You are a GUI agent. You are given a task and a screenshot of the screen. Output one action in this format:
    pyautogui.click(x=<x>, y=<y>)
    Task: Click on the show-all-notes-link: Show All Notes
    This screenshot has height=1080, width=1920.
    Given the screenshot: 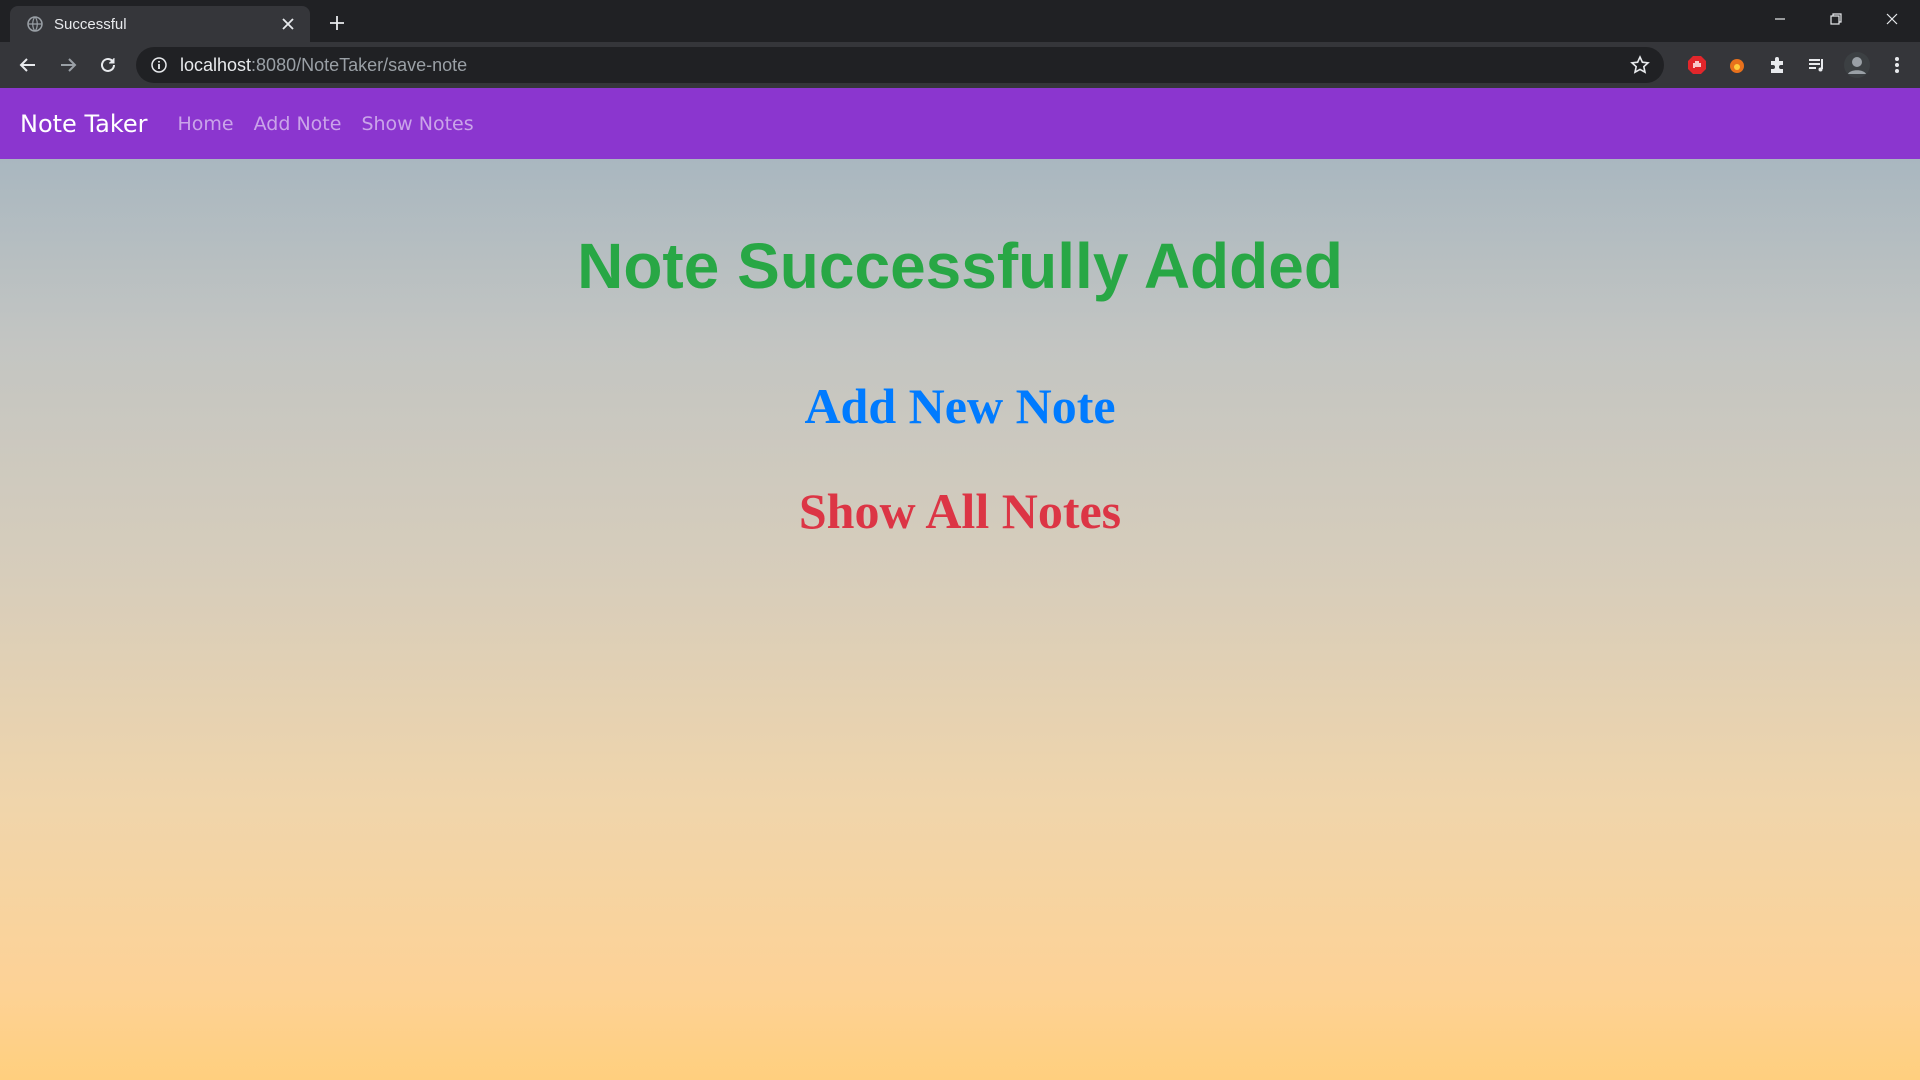 What is the action you would take?
    pyautogui.click(x=960, y=511)
    